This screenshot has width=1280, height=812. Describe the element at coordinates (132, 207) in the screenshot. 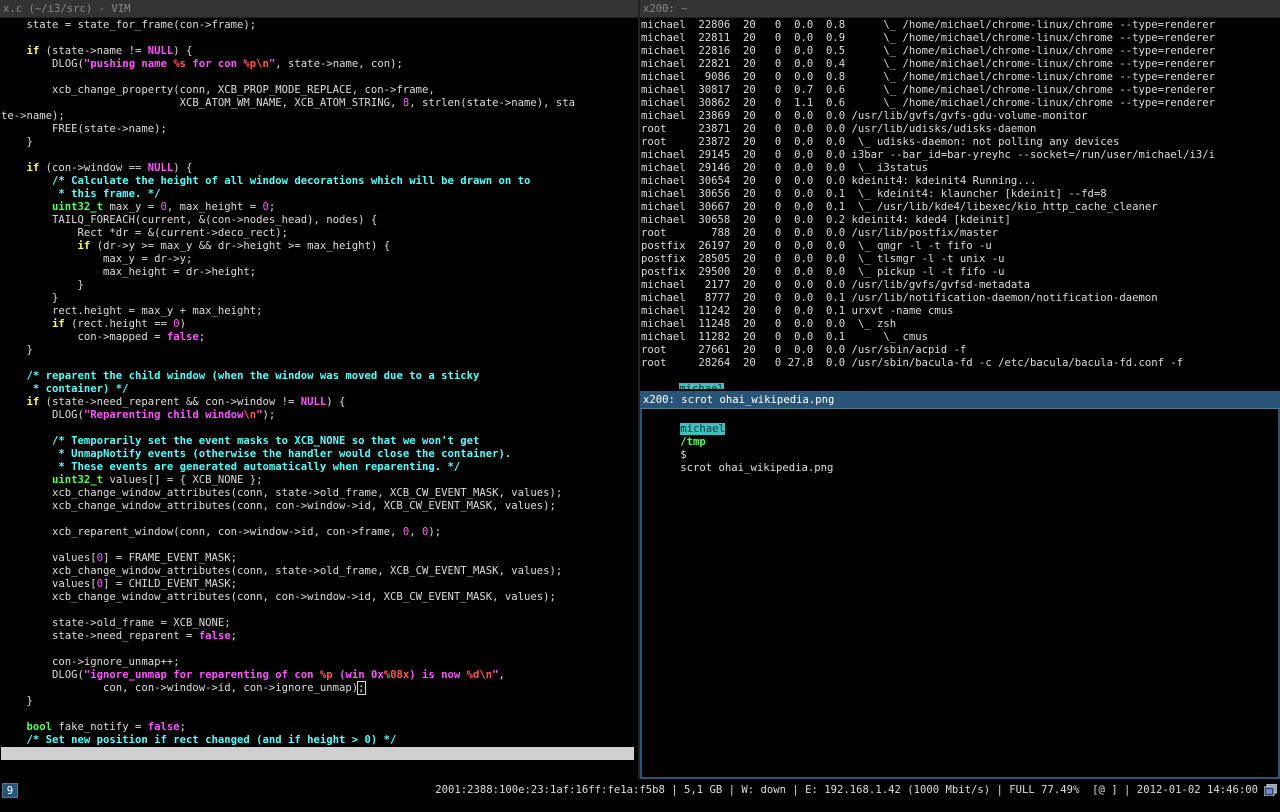

I see `code-token: max_y =` at that location.